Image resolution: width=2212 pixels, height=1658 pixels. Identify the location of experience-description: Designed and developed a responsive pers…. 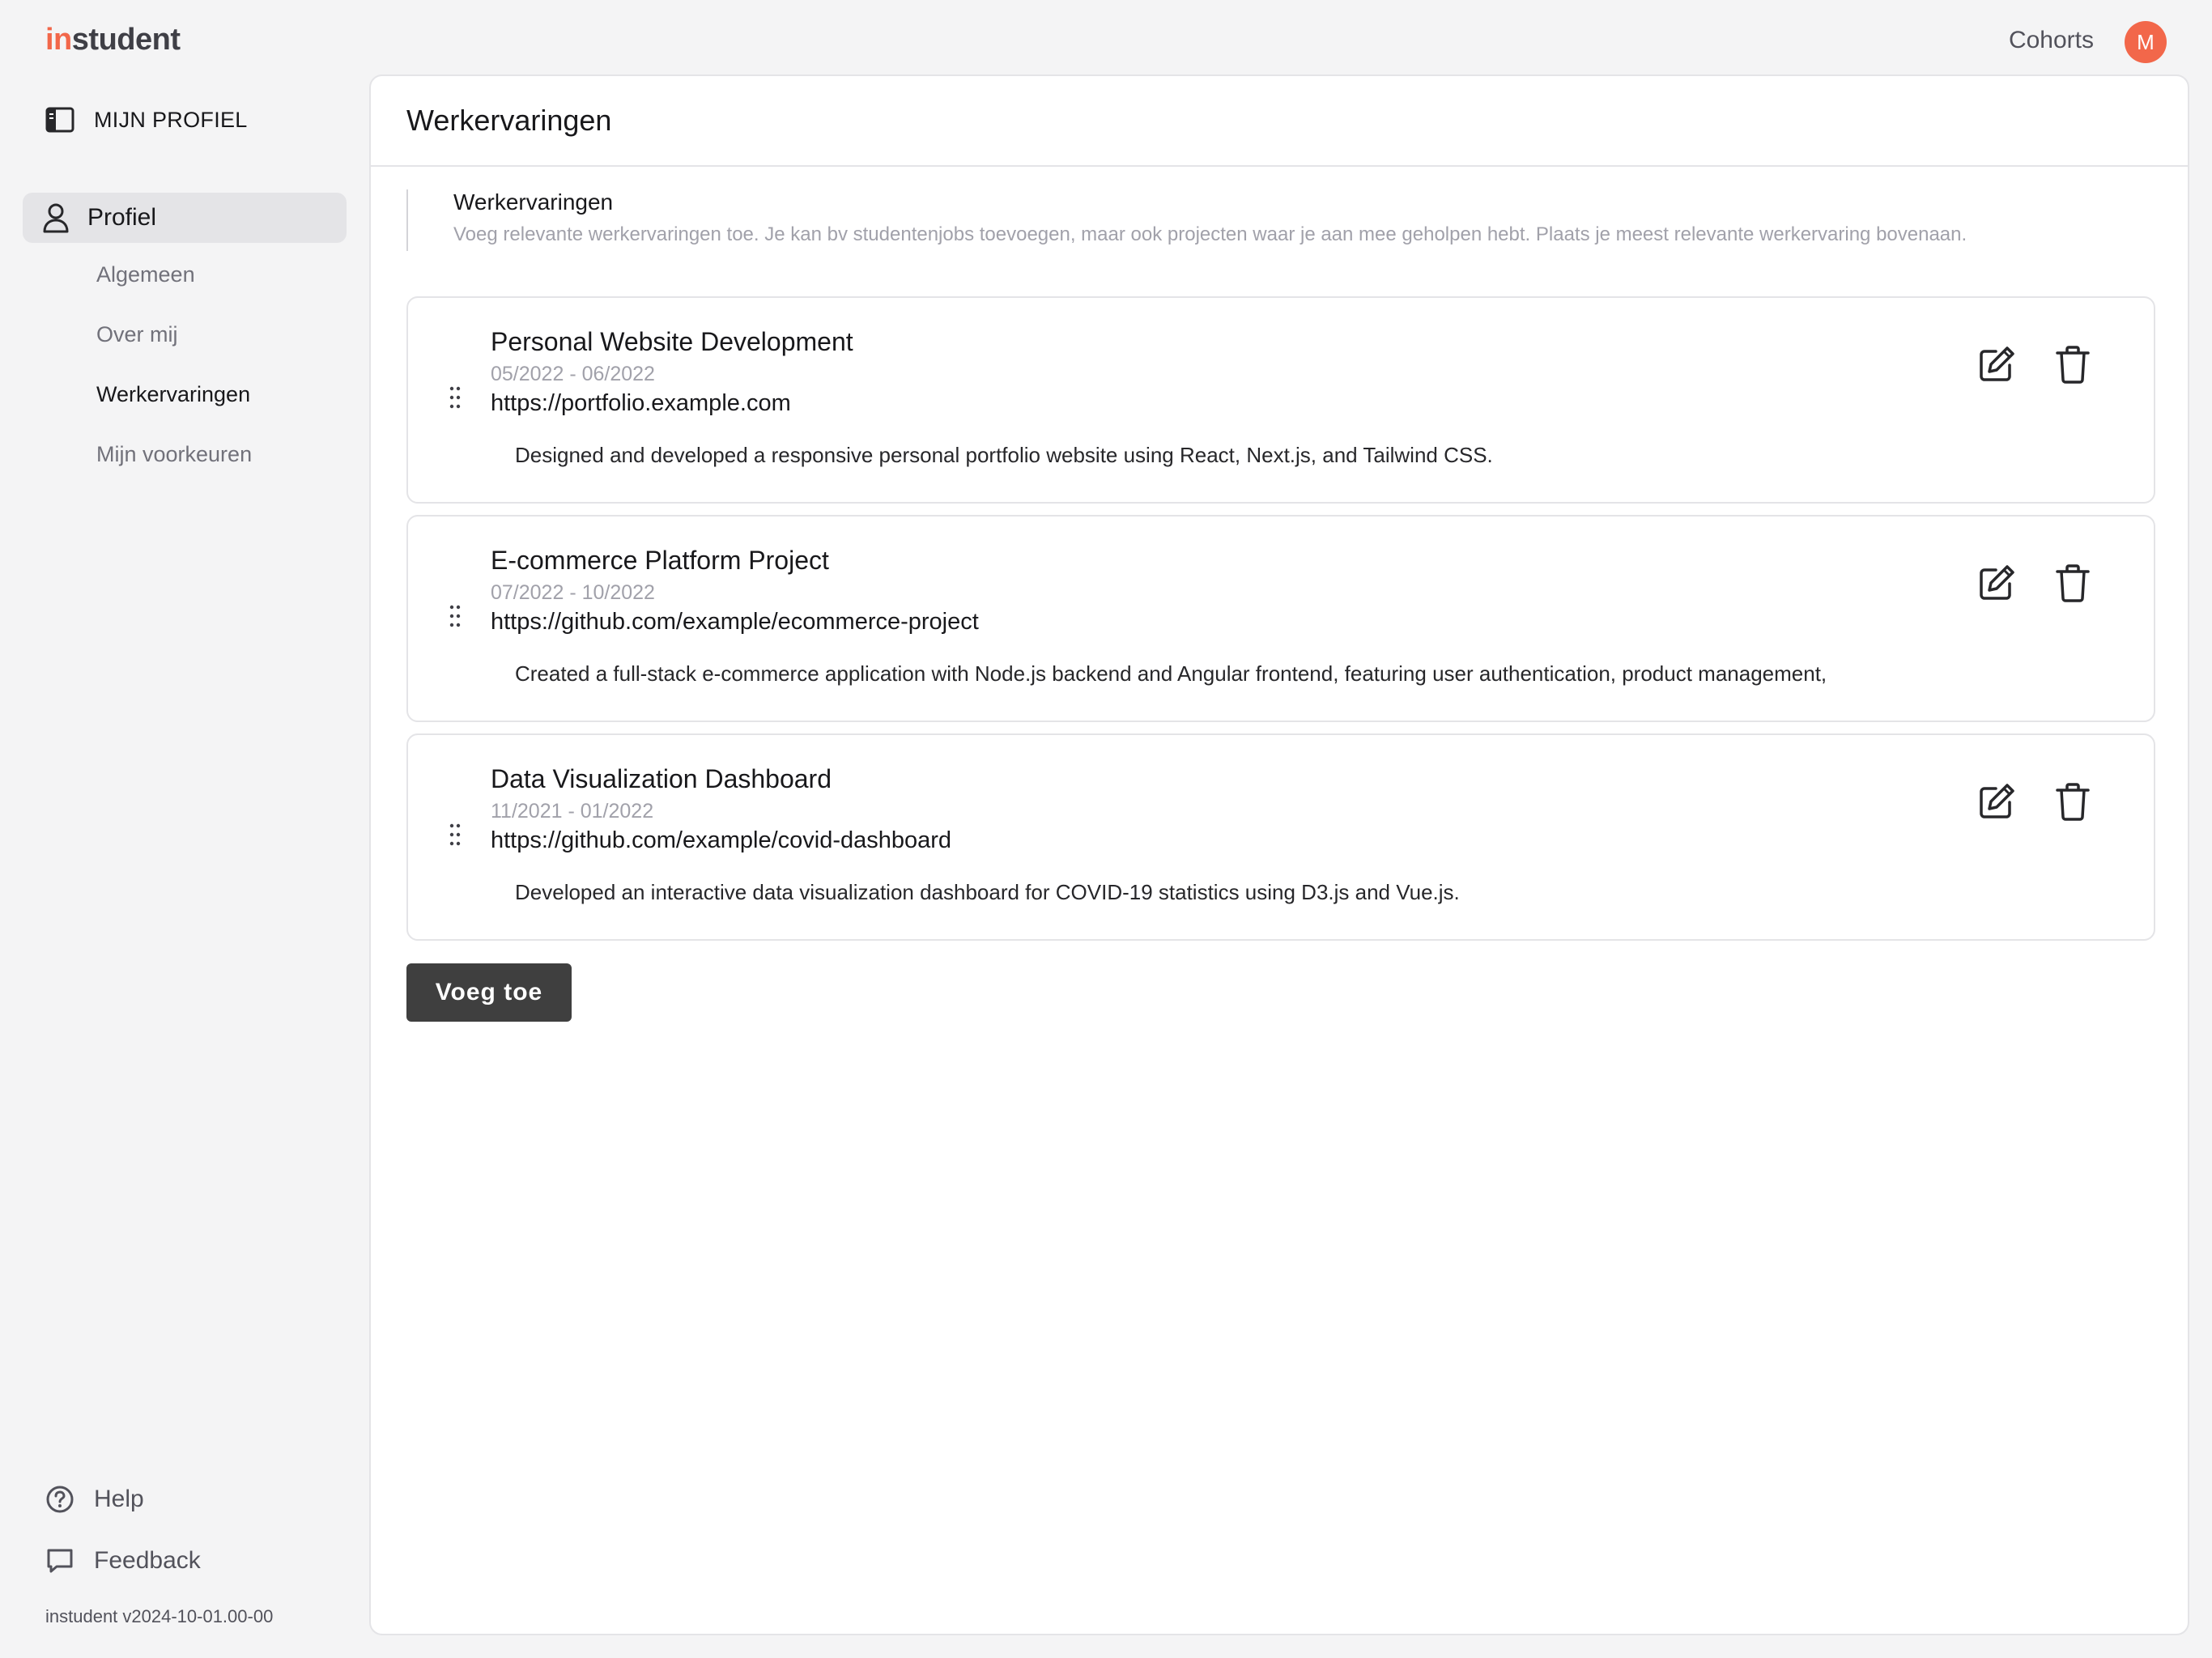
(1004, 455).